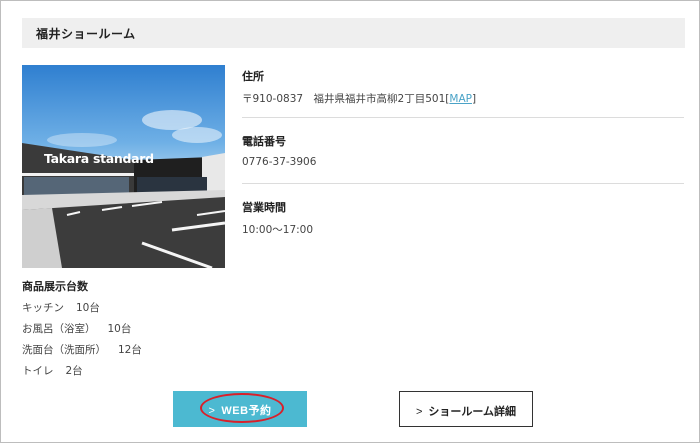 The image size is (700, 443). I want to click on showroom-detail-text: ショールーム詳細, so click(472, 412).